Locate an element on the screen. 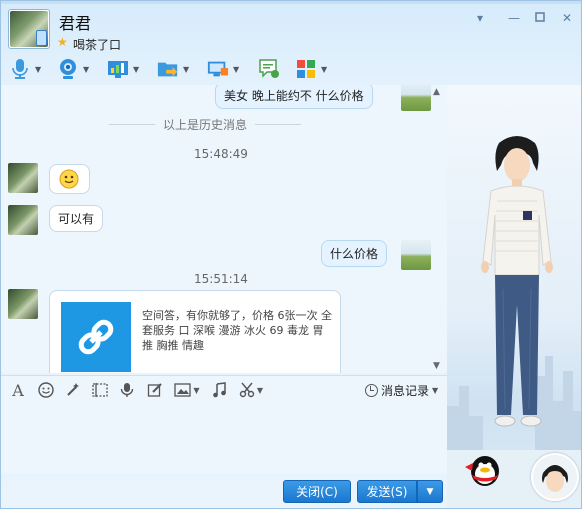 This screenshot has height=509, width=582. voice-call-button: ▼ is located at coordinates (25, 69).